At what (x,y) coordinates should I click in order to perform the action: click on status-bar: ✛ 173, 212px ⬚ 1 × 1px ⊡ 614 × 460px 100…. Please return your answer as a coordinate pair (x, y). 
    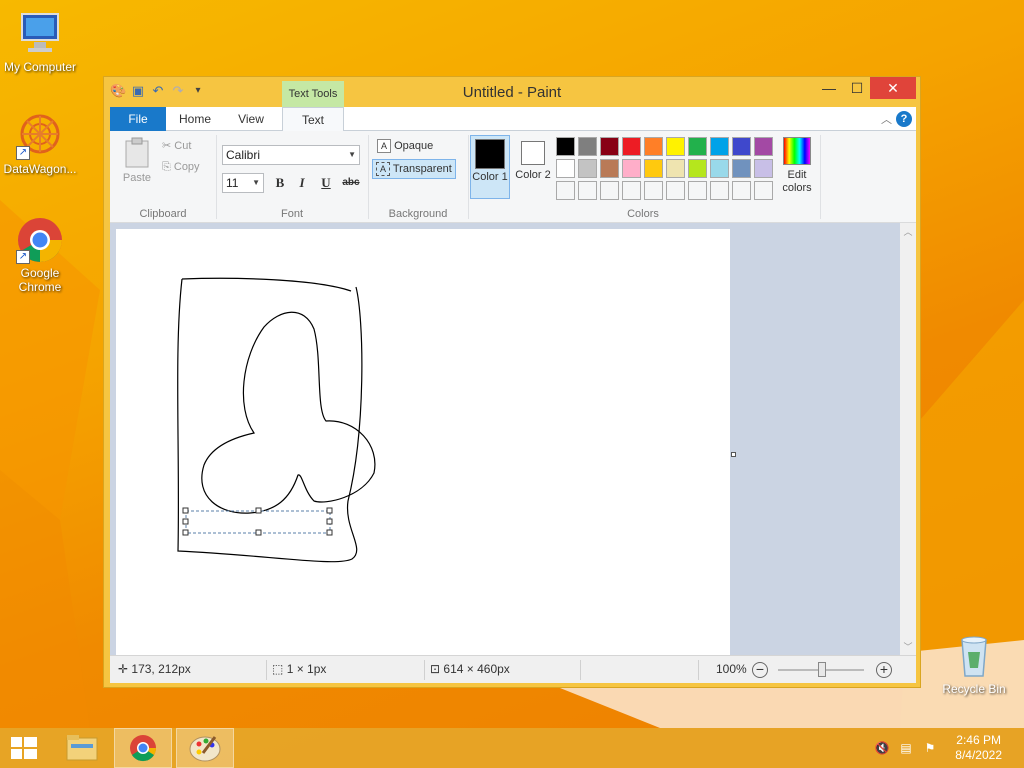
    Looking at the image, I should click on (513, 669).